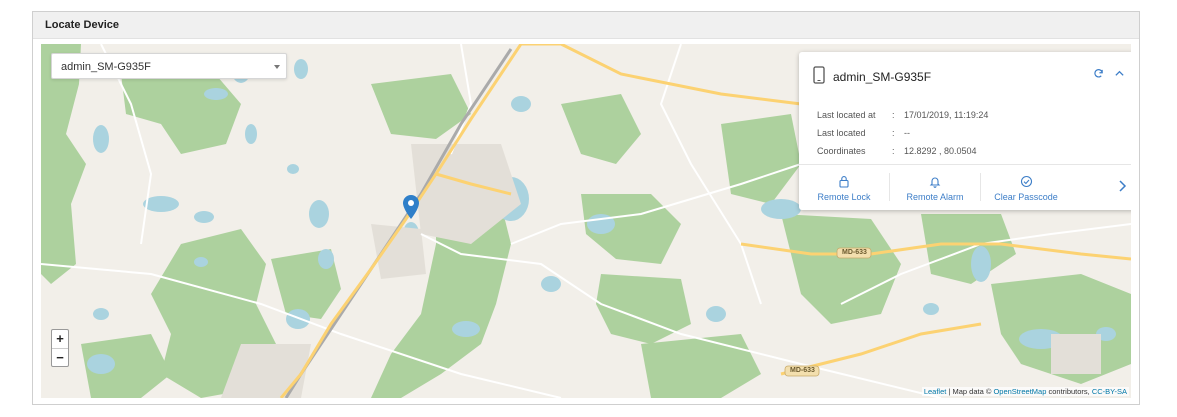 The width and height of the screenshot is (1177, 417). I want to click on clear-passcode-button: Clear Passcode, so click(1026, 187).